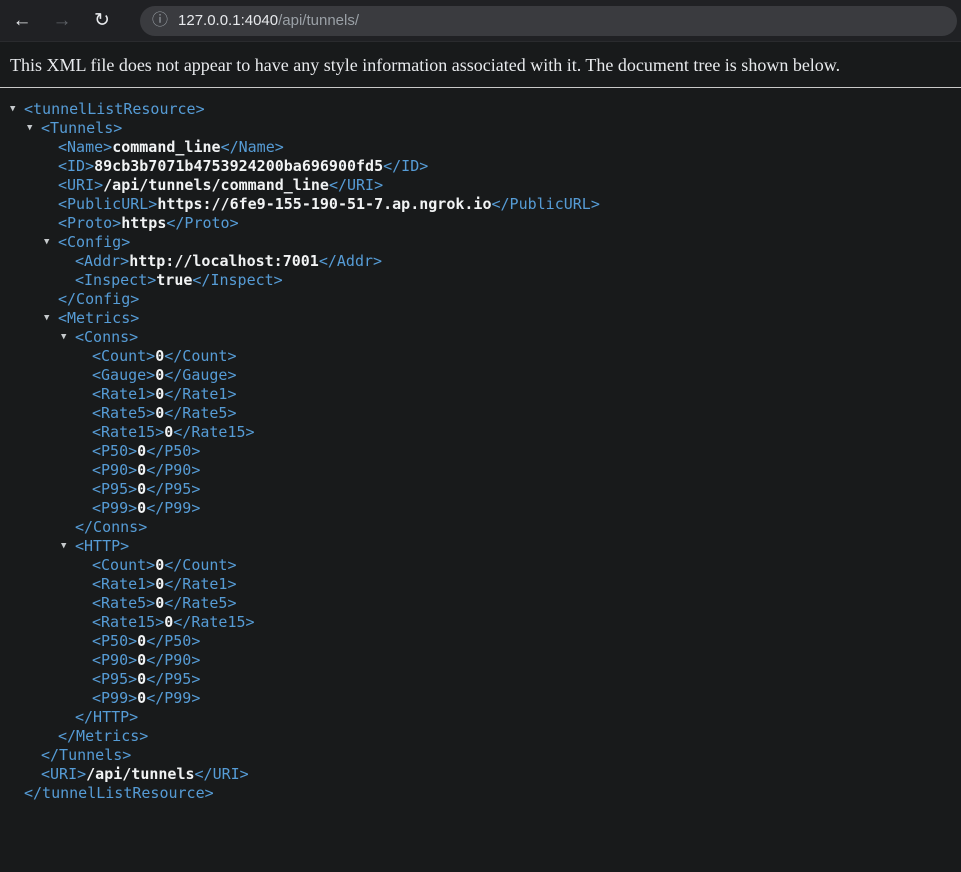  Describe the element at coordinates (480, 622) in the screenshot. I see `xml-line: <Rate15>0</Rate15>` at that location.